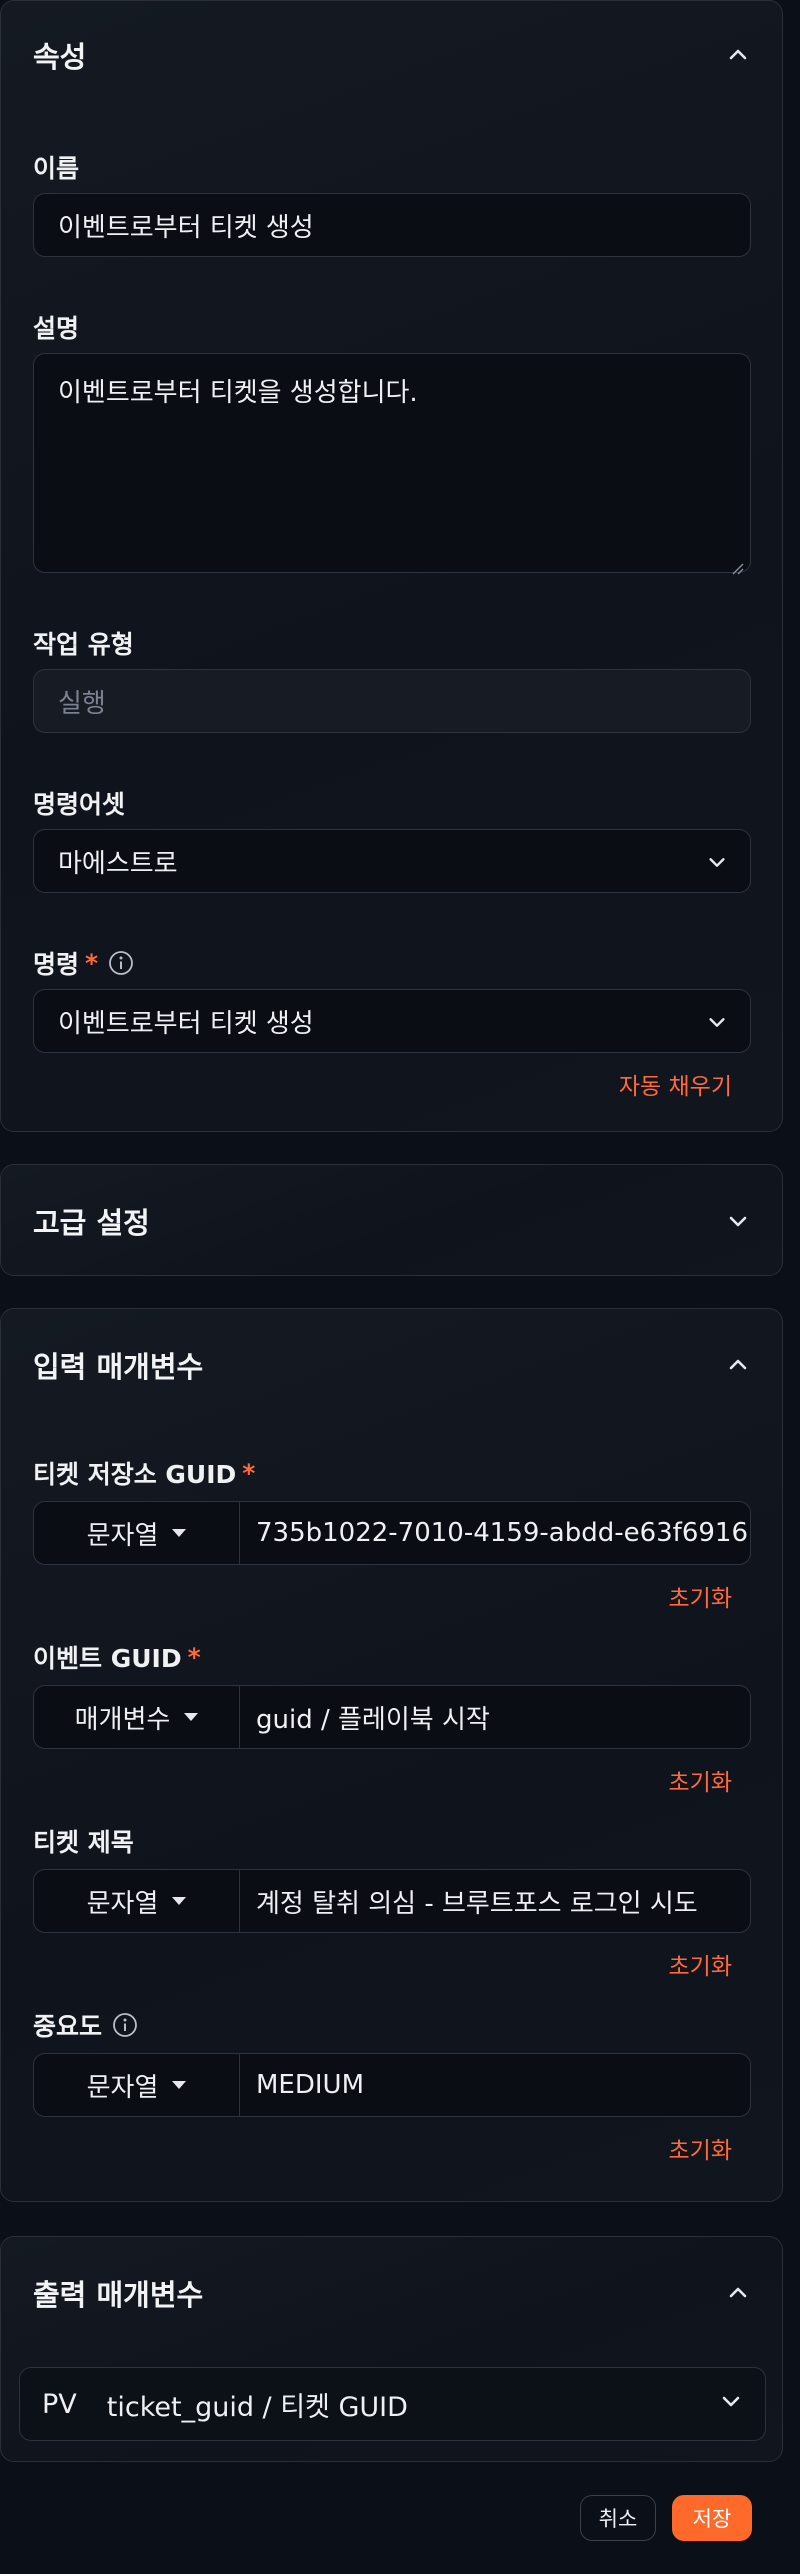 The image size is (800, 2574). I want to click on command-label-text: 명령, so click(56, 964).